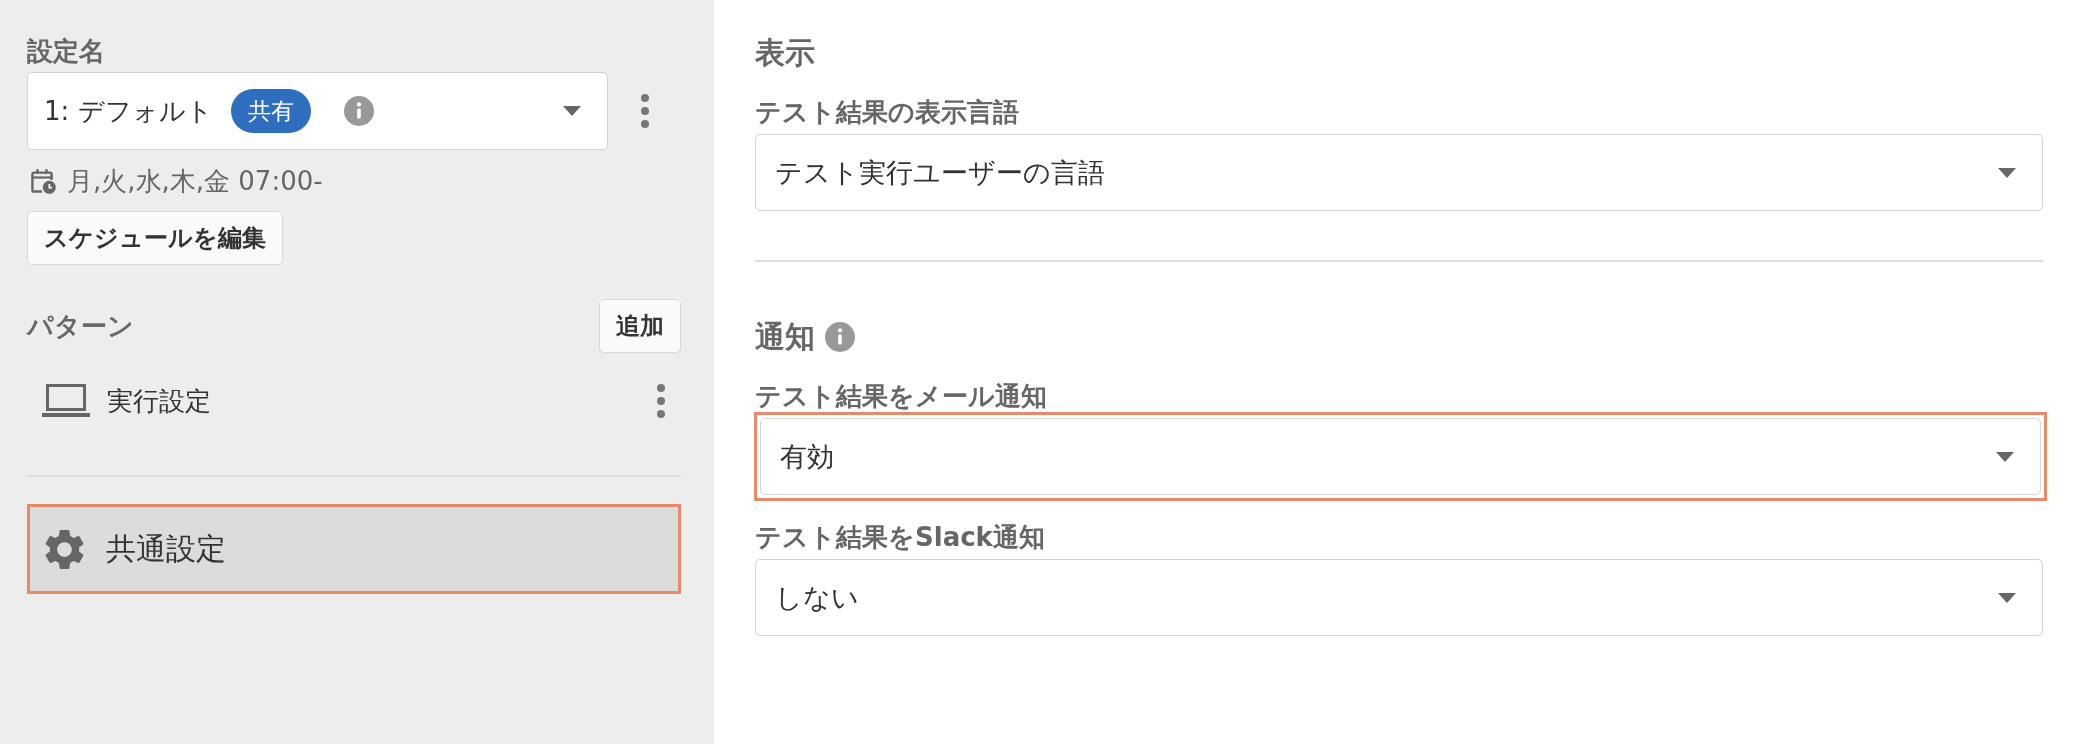 This screenshot has width=2100, height=744. I want to click on pattern-item: 実行設定, so click(354, 401).